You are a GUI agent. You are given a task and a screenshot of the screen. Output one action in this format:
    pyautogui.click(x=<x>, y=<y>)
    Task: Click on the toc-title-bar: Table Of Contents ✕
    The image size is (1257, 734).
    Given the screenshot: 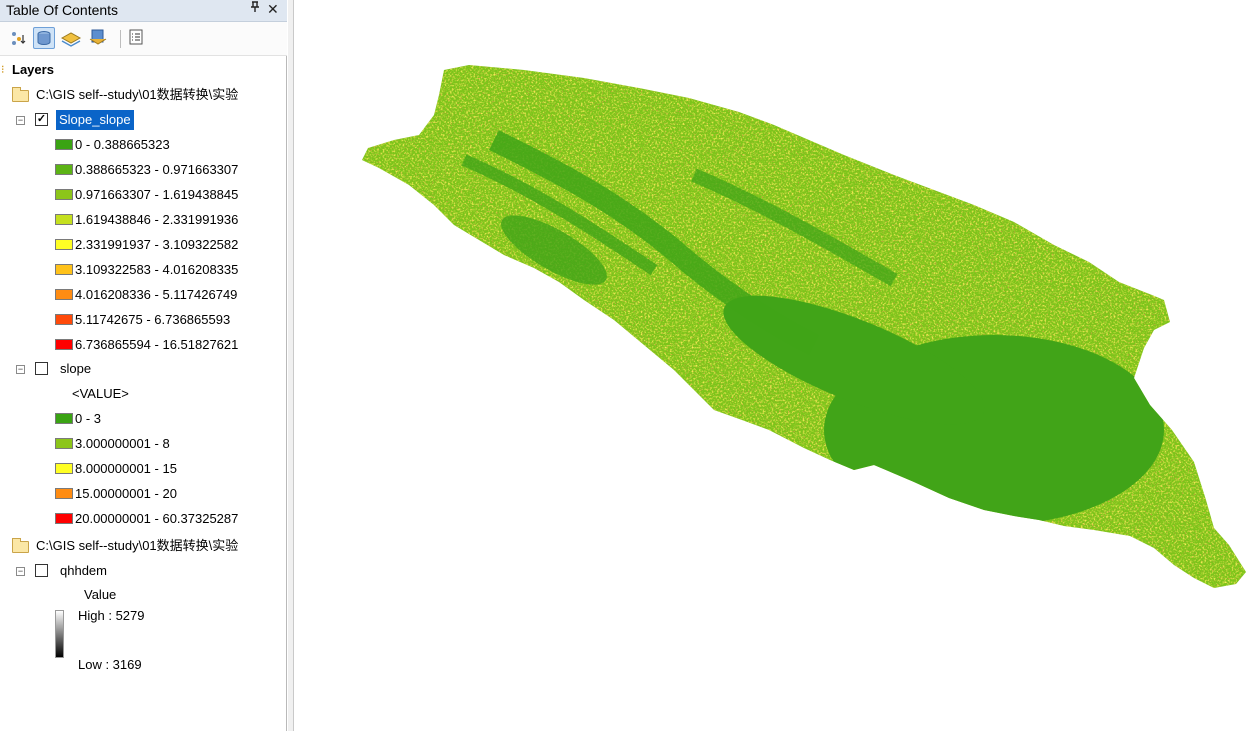 What is the action you would take?
    pyautogui.click(x=143, y=11)
    